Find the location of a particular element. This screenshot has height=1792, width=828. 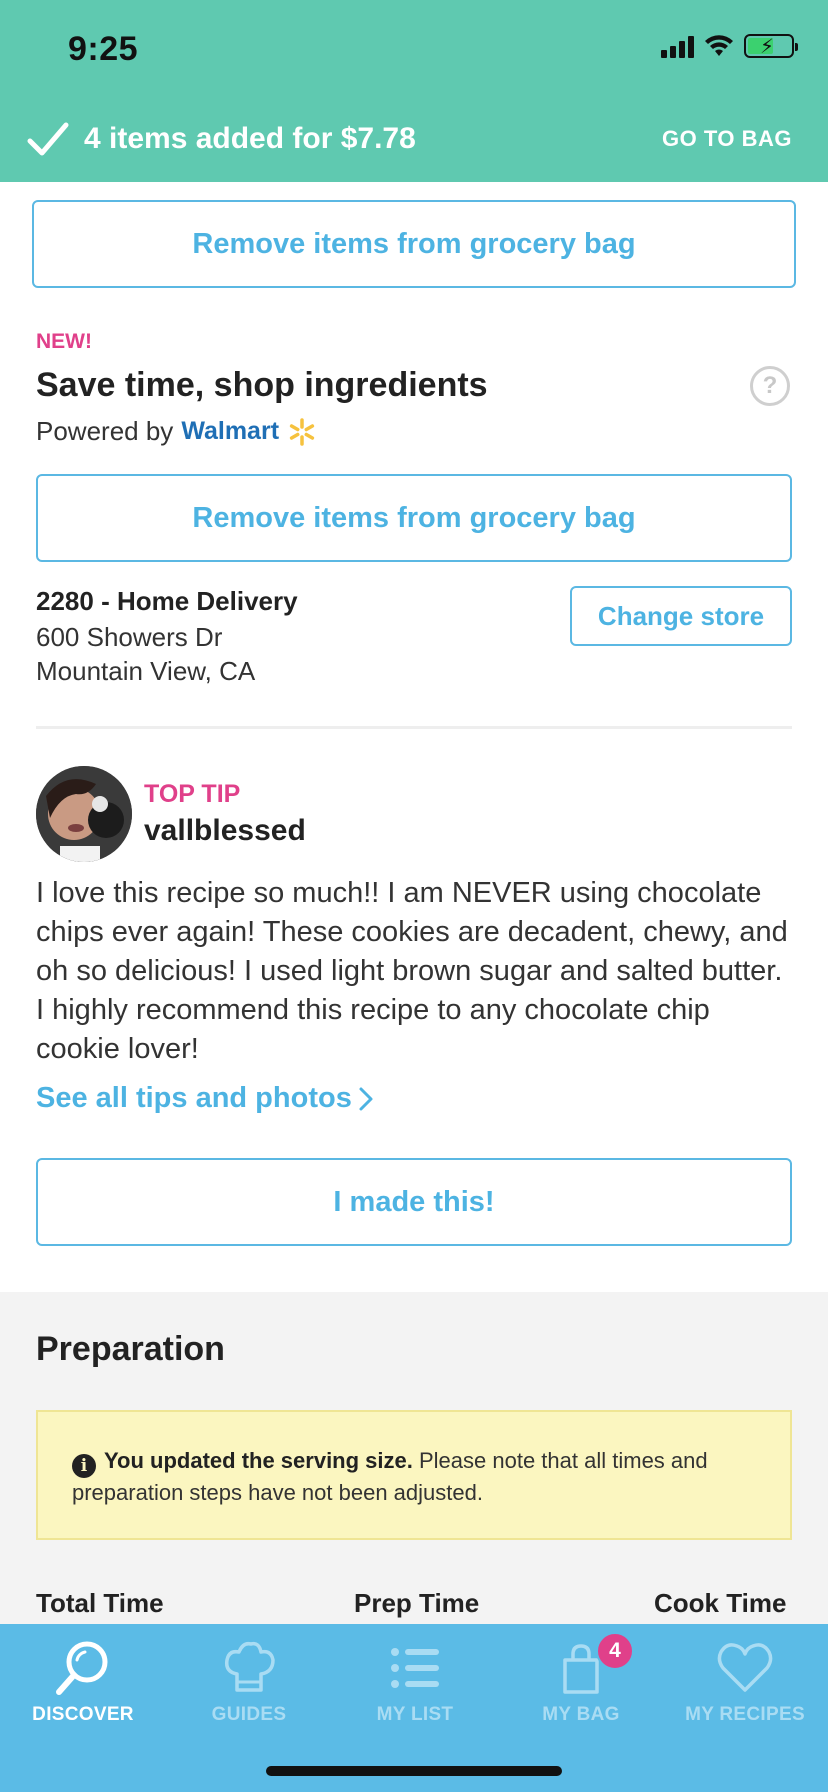

nav-label-discover: DISCOVER is located at coordinates (83, 1714).